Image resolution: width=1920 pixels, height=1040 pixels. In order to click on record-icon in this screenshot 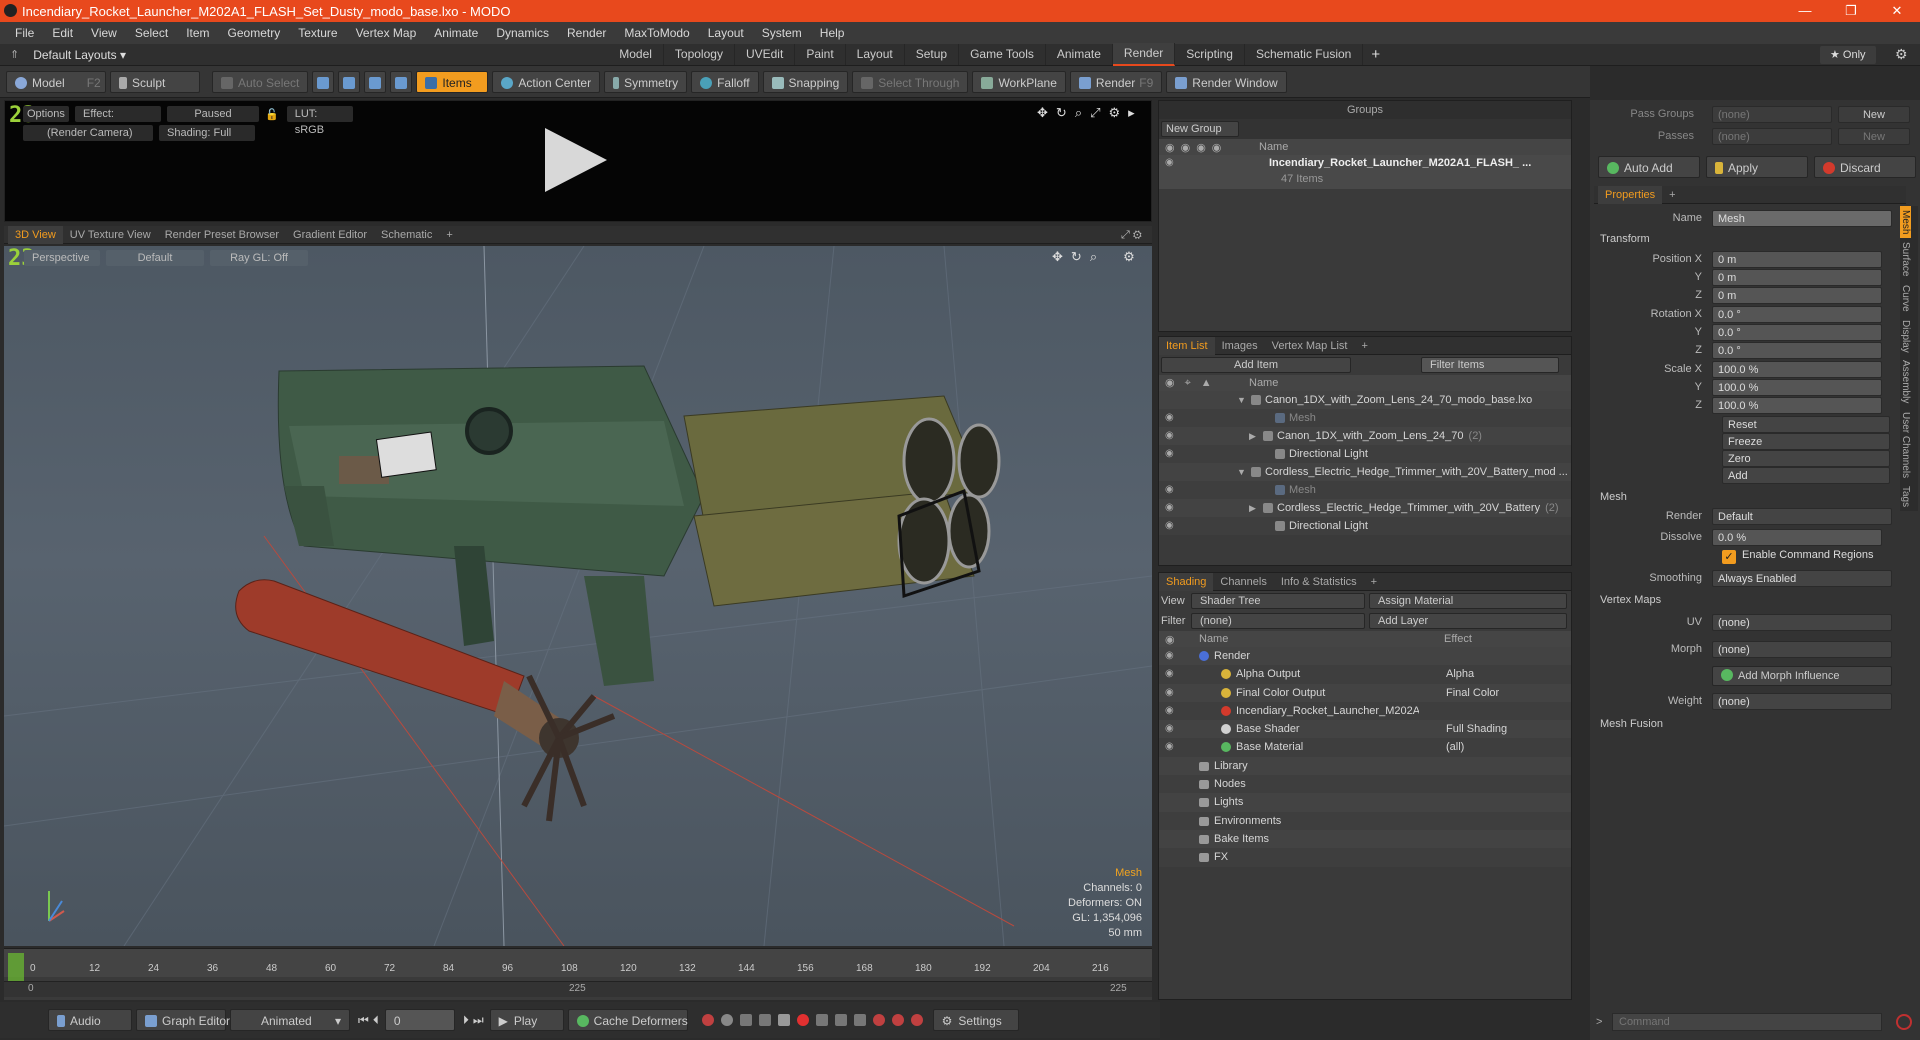, I will do `click(802, 1020)`.